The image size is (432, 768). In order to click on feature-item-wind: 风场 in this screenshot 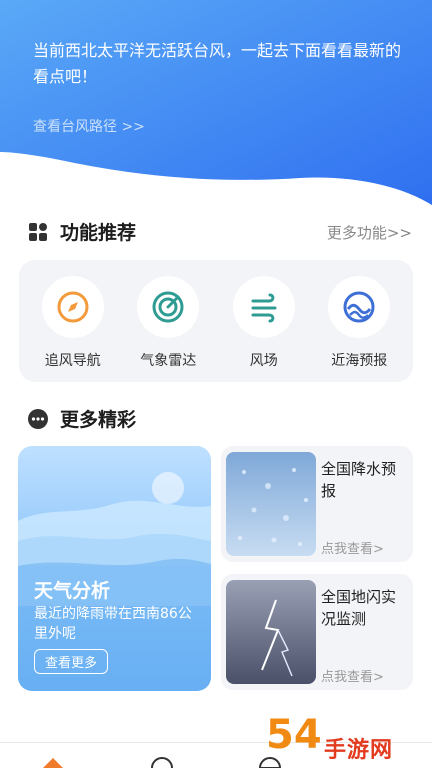, I will do `click(264, 321)`.